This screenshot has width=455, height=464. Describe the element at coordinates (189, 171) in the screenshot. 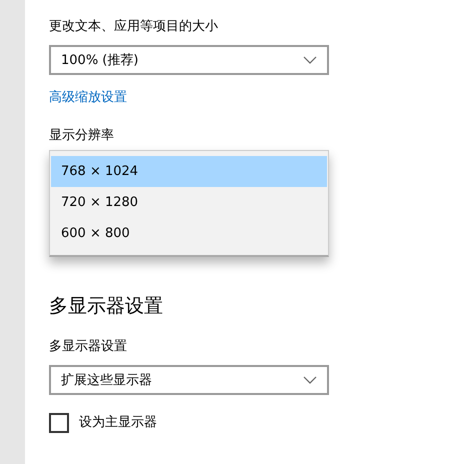

I see `resolution-option: 768 × 1024` at that location.